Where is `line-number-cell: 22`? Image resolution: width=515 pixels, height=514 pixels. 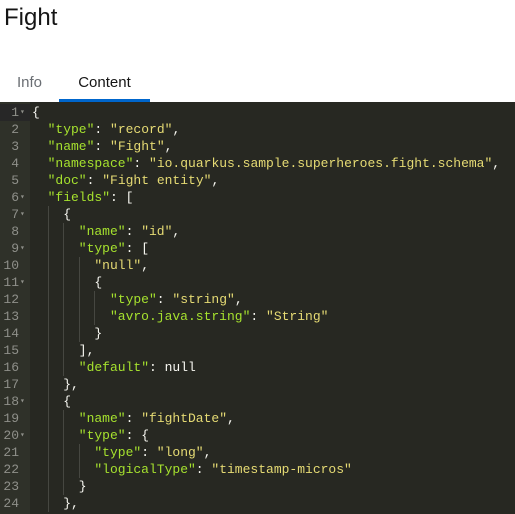
line-number-cell: 22 is located at coordinates (15, 469).